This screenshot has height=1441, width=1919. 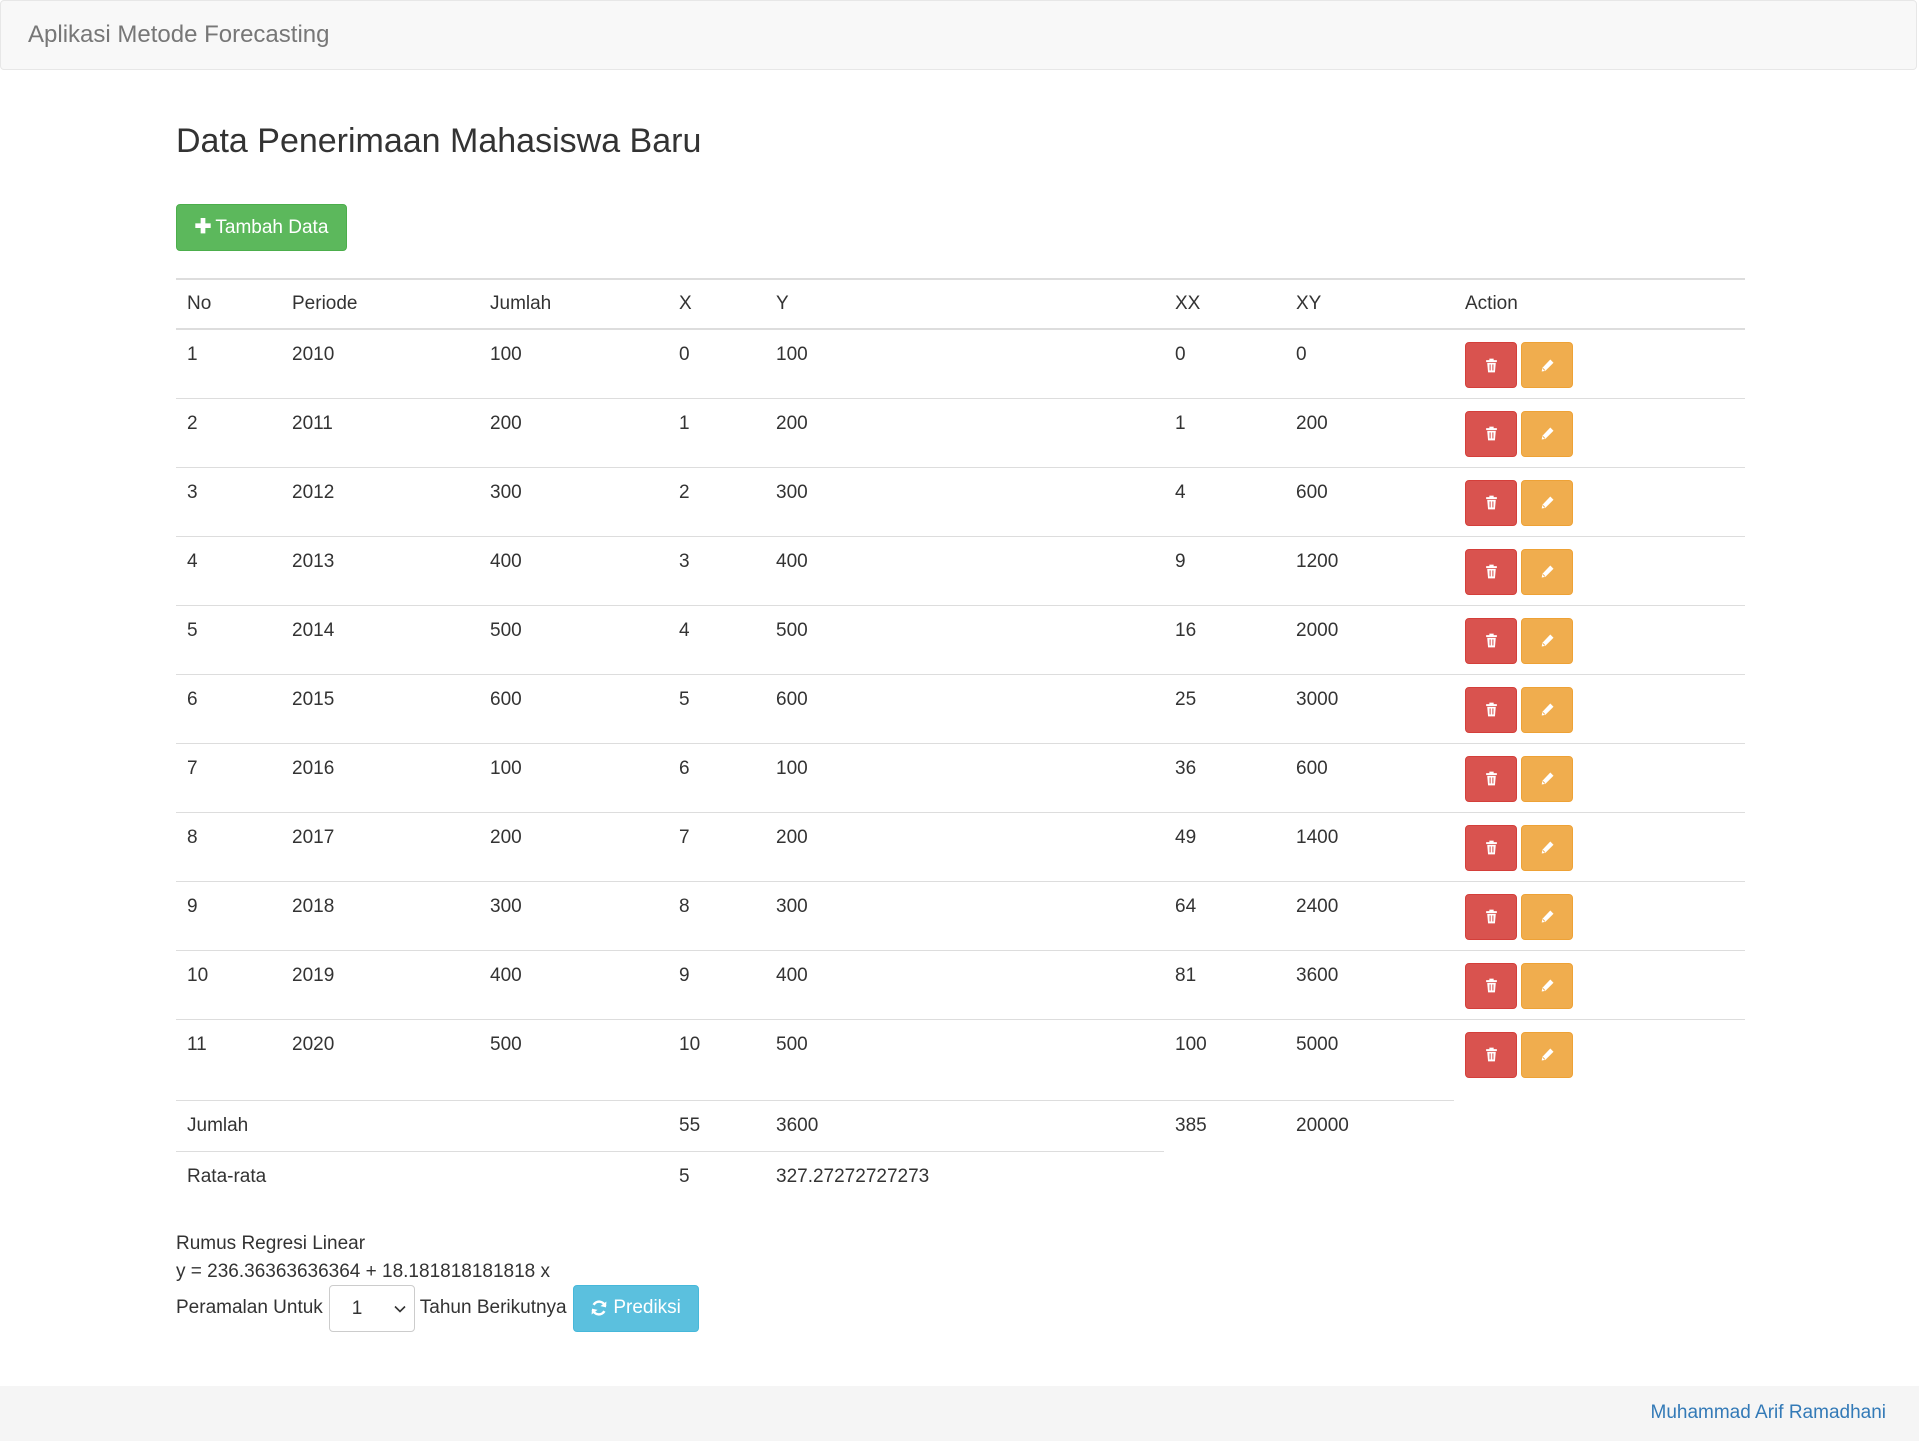 What do you see at coordinates (1224, 639) in the screenshot?
I see `cell-xx: 16` at bounding box center [1224, 639].